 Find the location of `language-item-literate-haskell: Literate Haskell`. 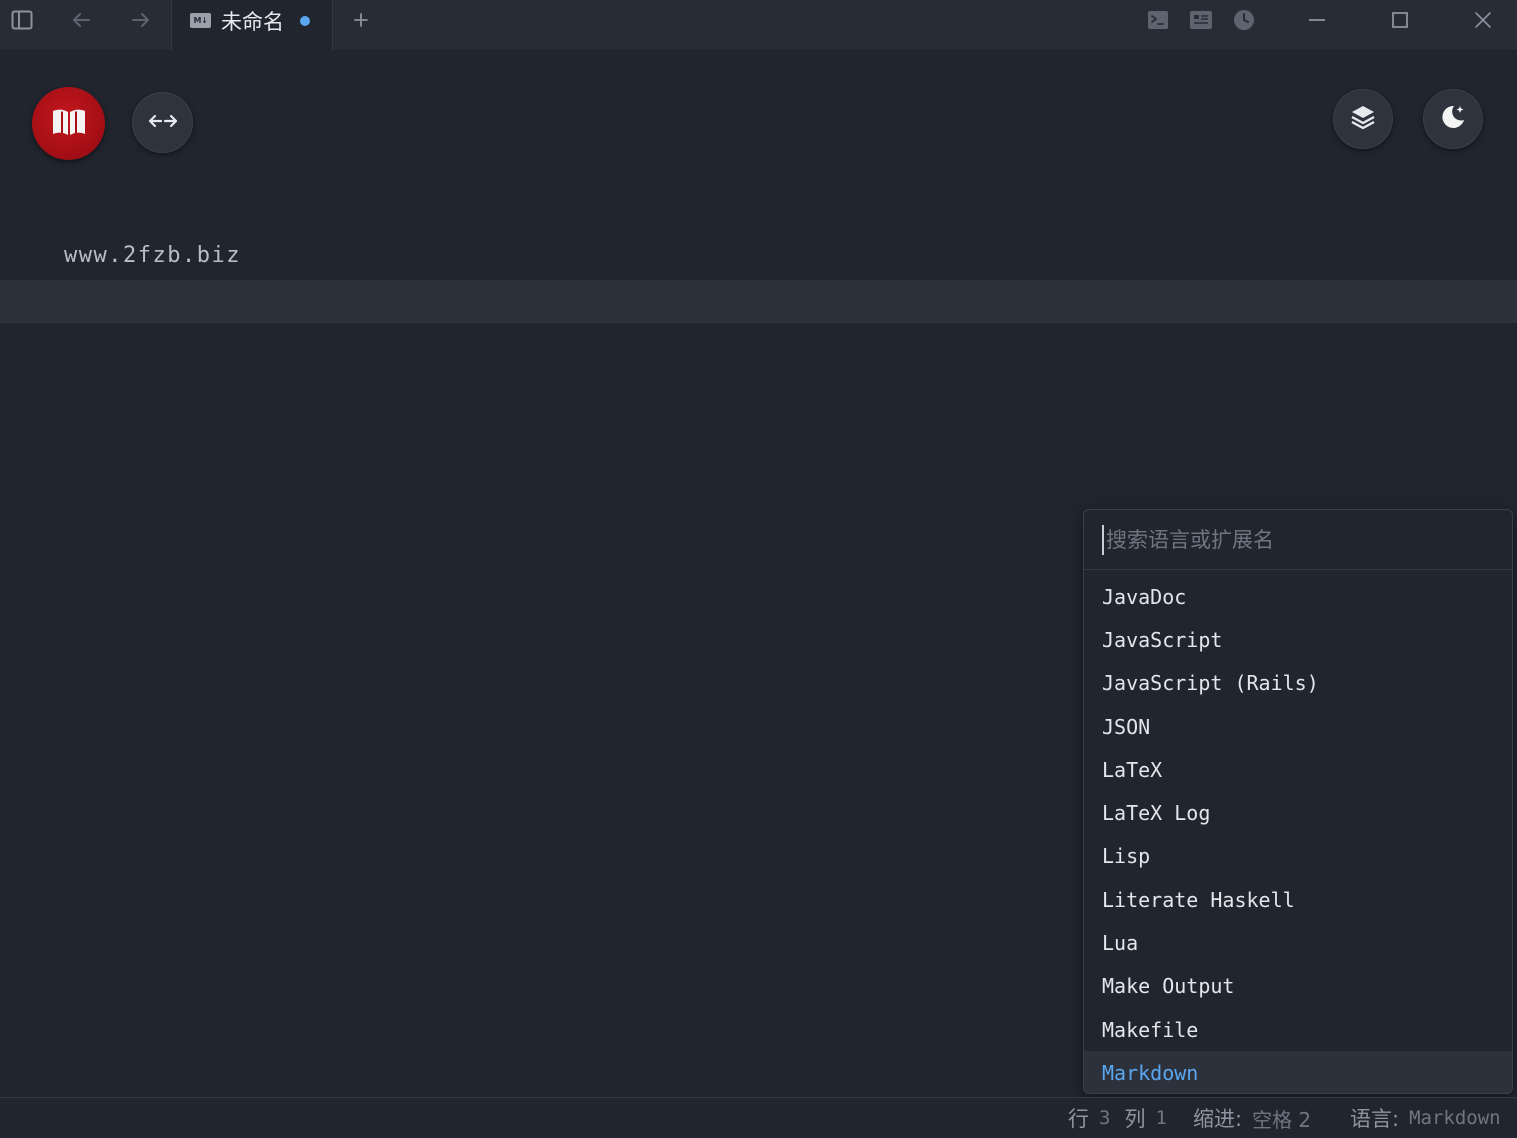

language-item-literate-haskell: Literate Haskell is located at coordinates (1298, 899).